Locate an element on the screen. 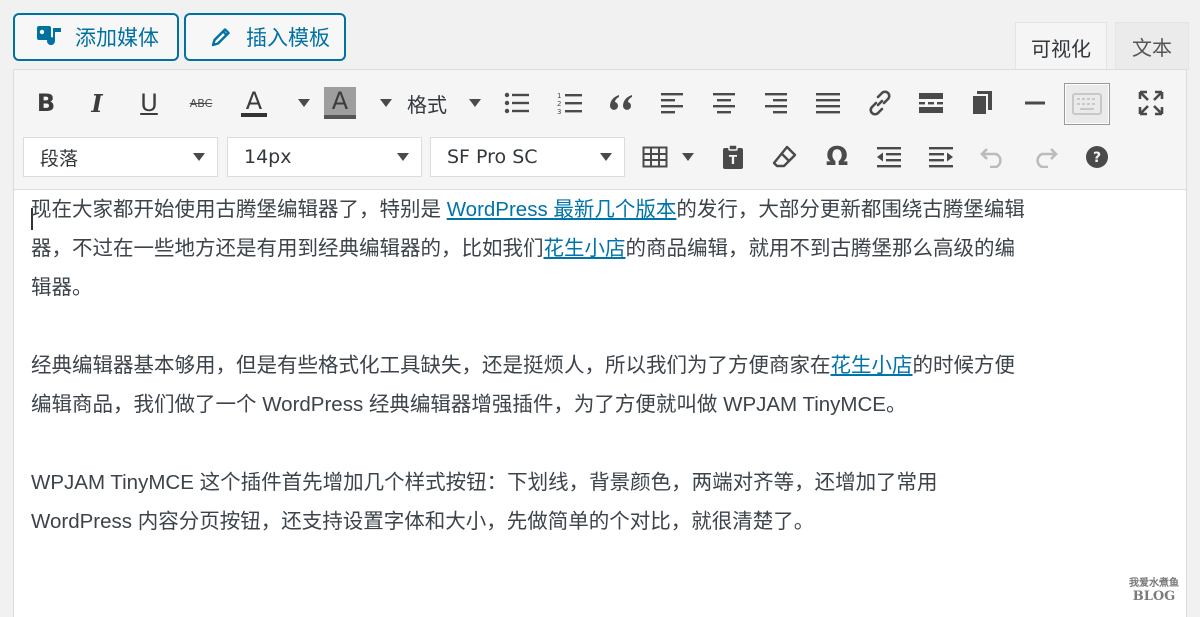 This screenshot has height=617, width=1200. eraser-icon is located at coordinates (784, 156).